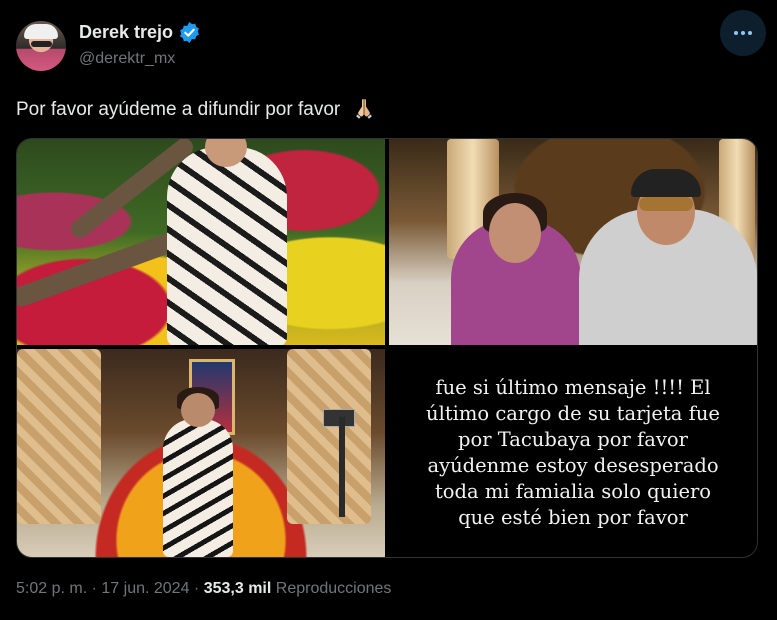 This screenshot has width=777, height=620. Describe the element at coordinates (51, 588) in the screenshot. I see `tweet-time: 5:02 p. m.` at that location.